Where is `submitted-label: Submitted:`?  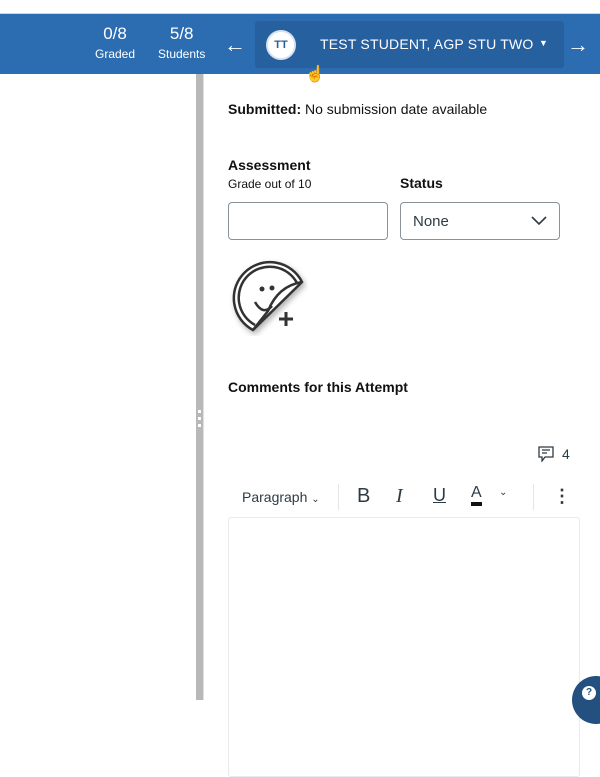 submitted-label: Submitted: is located at coordinates (265, 109).